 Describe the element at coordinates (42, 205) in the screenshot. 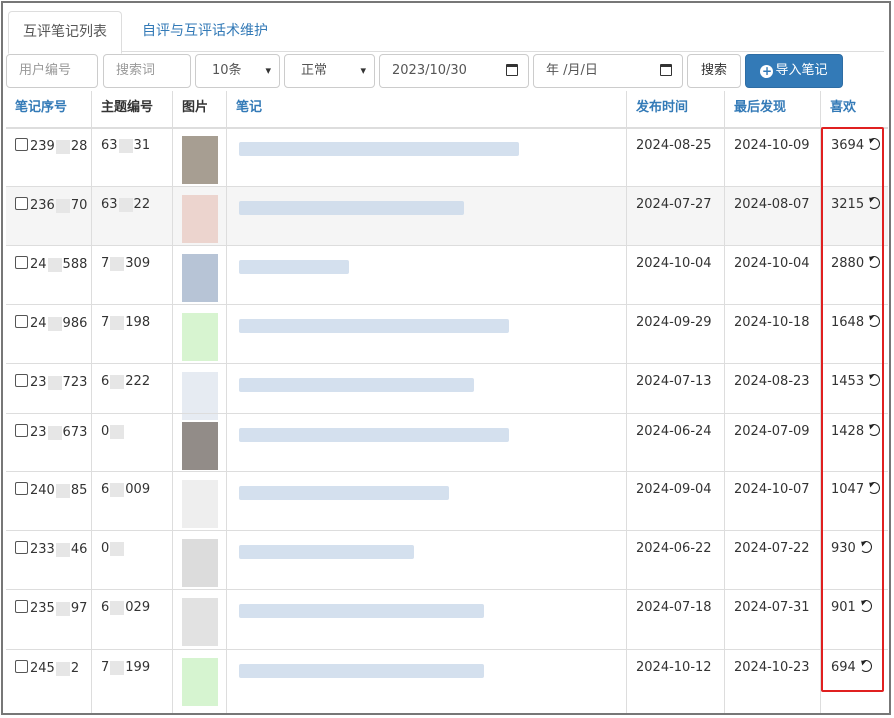

I see `note-id-part: 236` at that location.